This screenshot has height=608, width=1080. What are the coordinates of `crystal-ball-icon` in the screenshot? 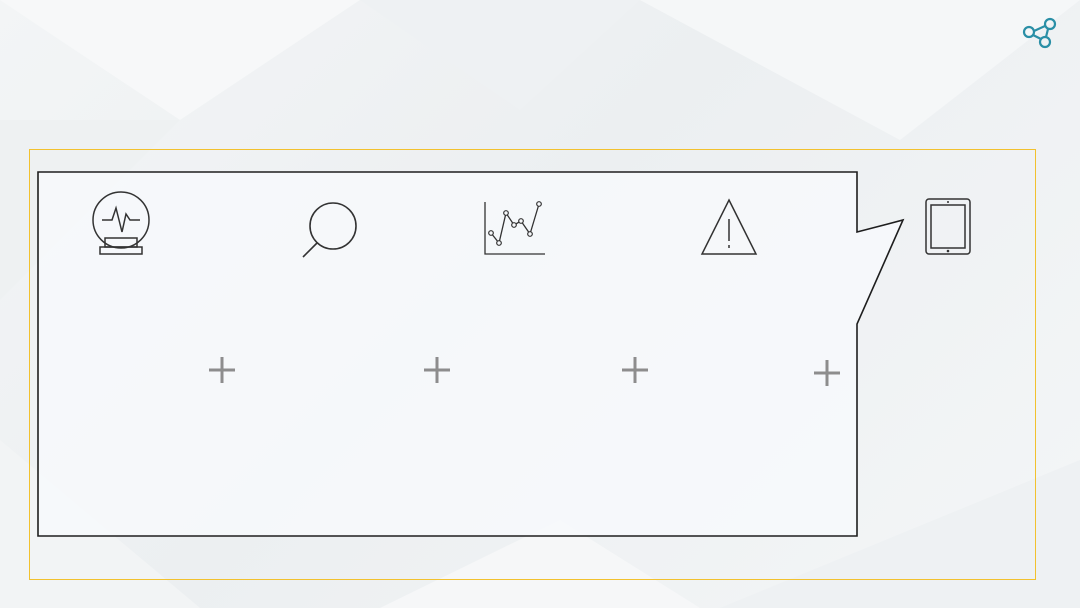 It's located at (121, 223).